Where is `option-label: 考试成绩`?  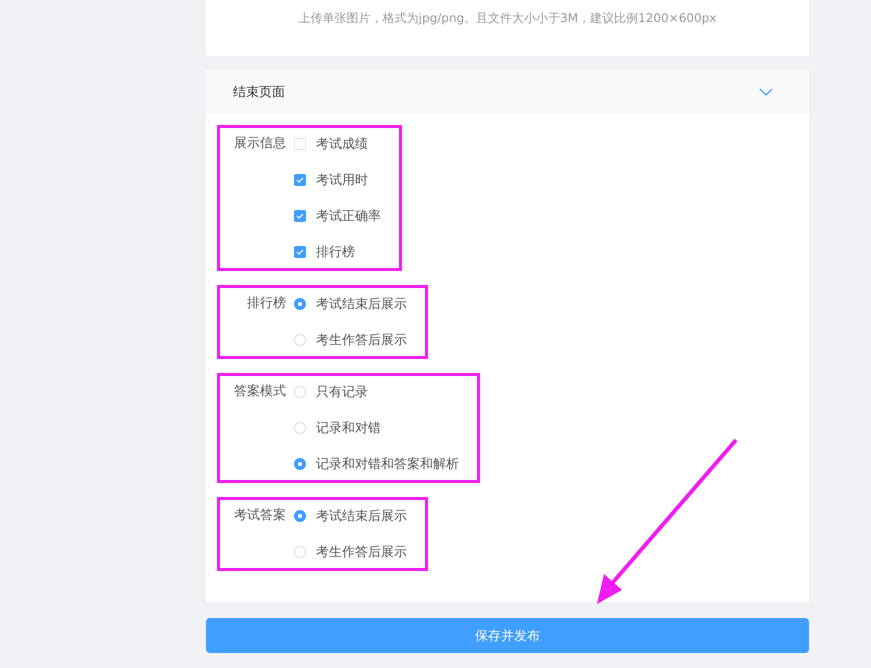 option-label: 考试成绩 is located at coordinates (342, 144).